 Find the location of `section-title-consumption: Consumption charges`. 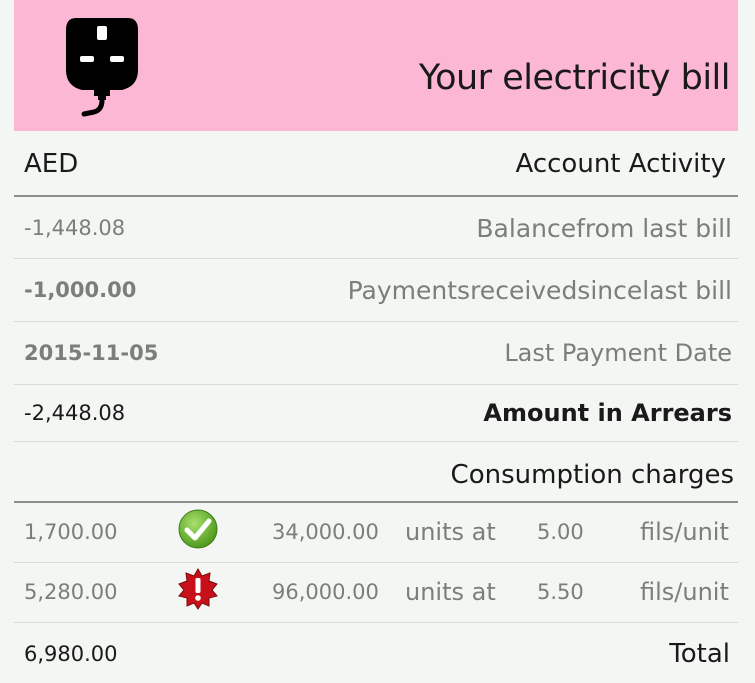

section-title-consumption: Consumption charges is located at coordinates (592, 475).